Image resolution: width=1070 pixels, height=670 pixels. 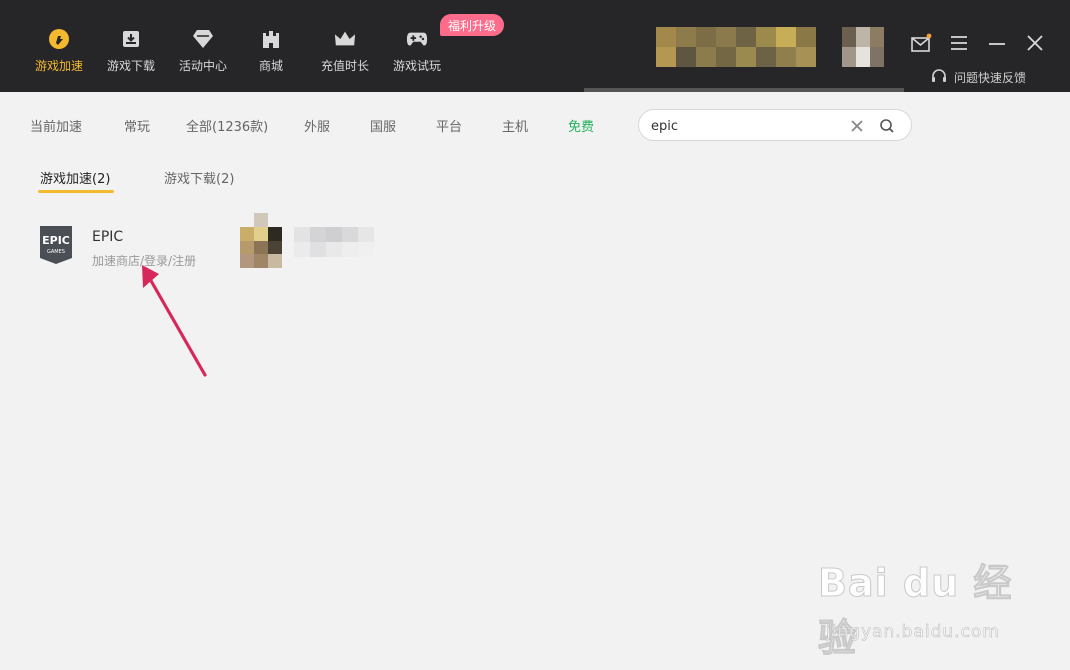 What do you see at coordinates (581, 125) in the screenshot?
I see `filter-tab-free: 免费` at bounding box center [581, 125].